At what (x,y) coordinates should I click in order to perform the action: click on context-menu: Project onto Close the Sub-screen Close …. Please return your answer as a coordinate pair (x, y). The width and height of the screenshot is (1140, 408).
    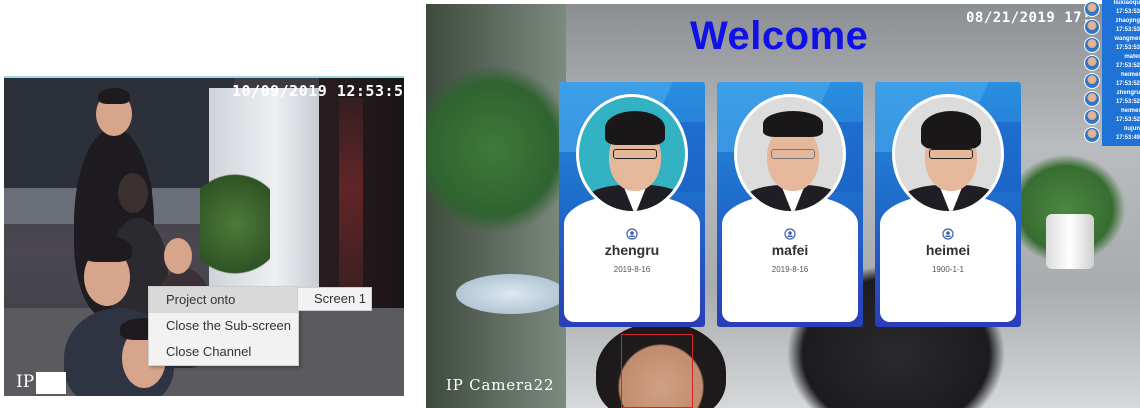
    Looking at the image, I should click on (223, 326).